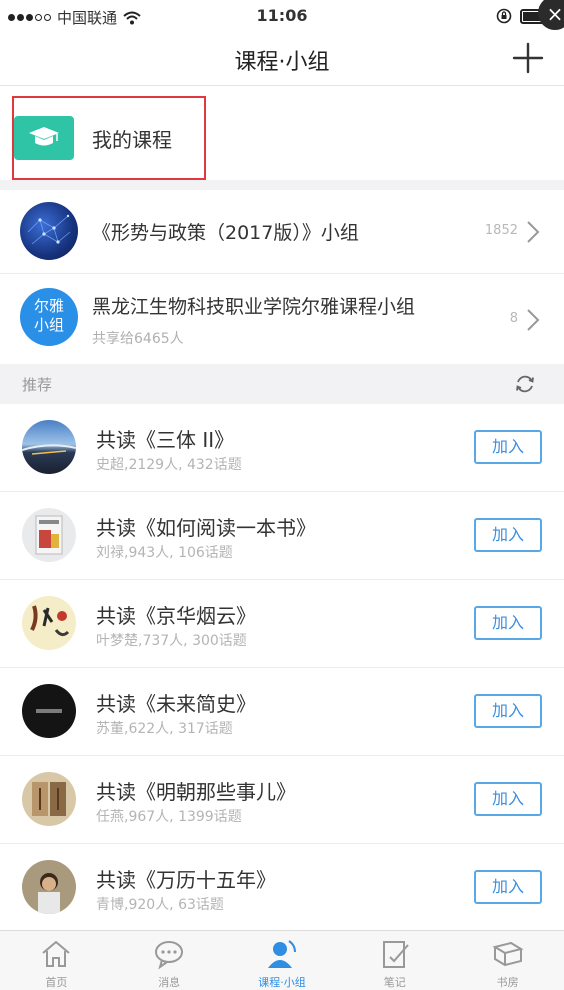 The height and width of the screenshot is (990, 564). I want to click on section-gap, so click(282, 185).